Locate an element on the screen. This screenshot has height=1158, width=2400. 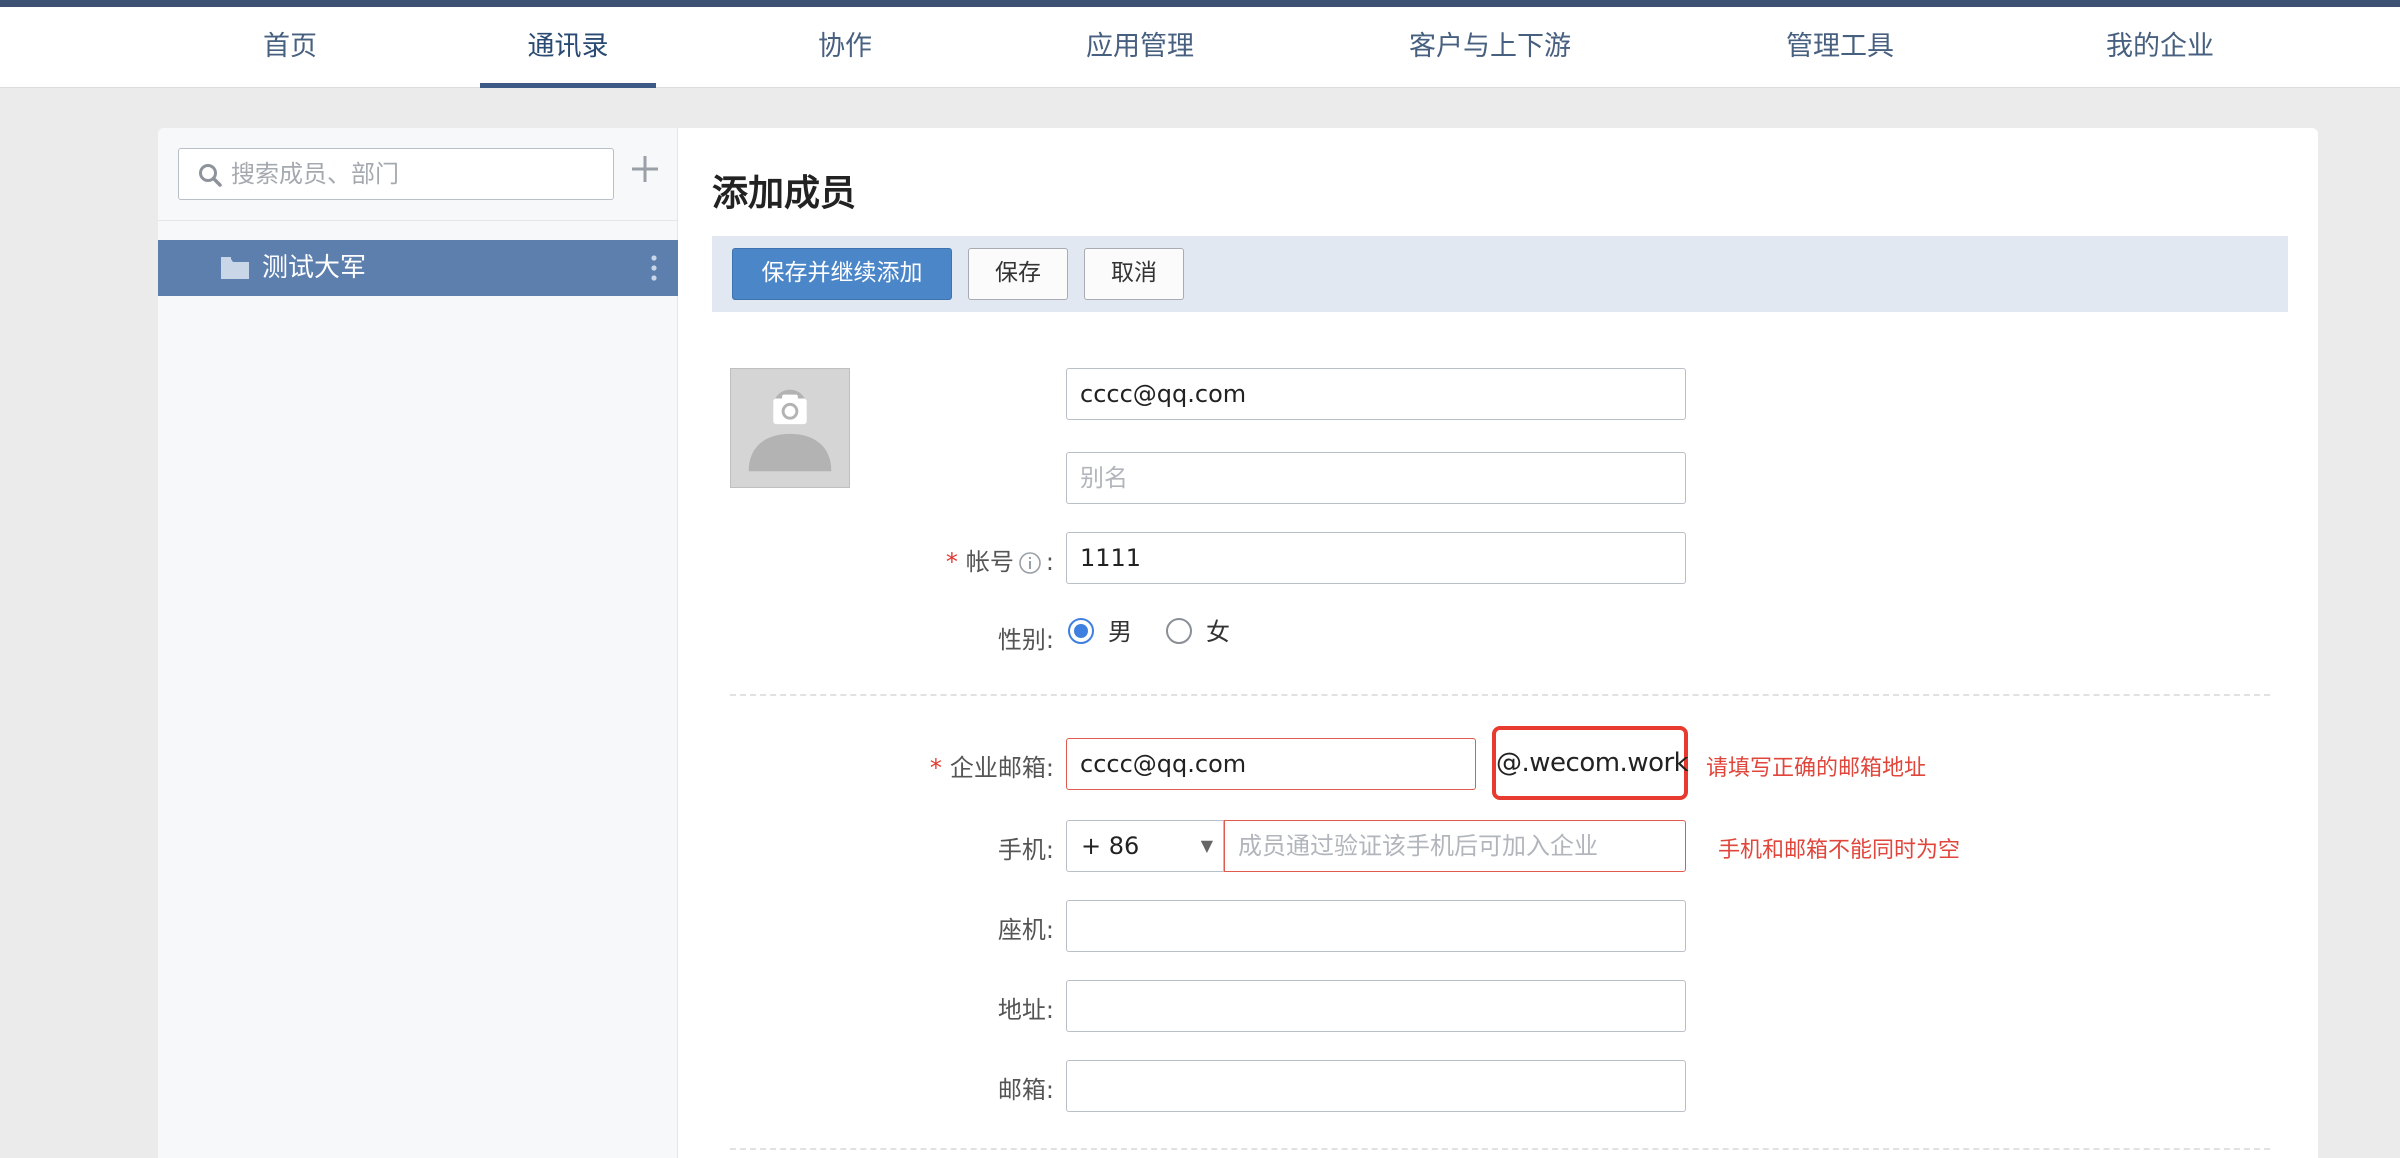
landline-field is located at coordinates (1376, 926).